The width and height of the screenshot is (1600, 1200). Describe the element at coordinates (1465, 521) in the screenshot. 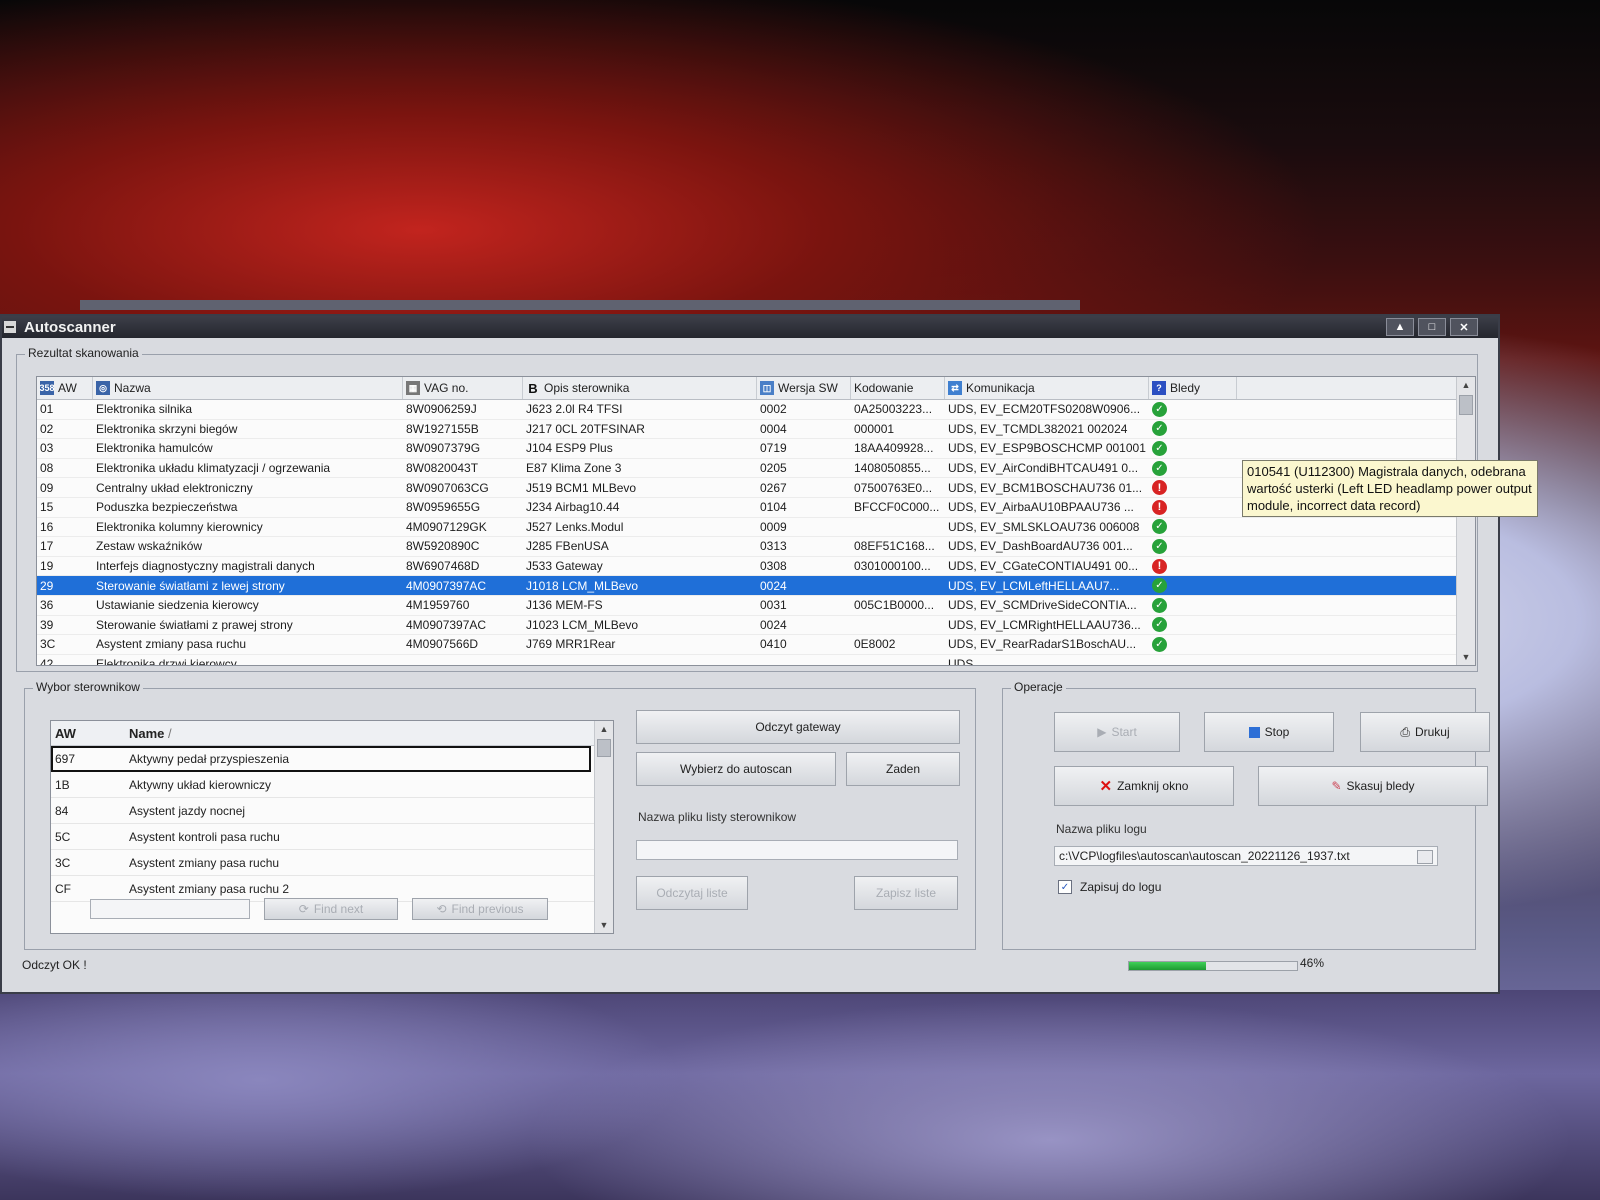

I see `grid-vertical-scrollbar: ▲ ▼` at that location.